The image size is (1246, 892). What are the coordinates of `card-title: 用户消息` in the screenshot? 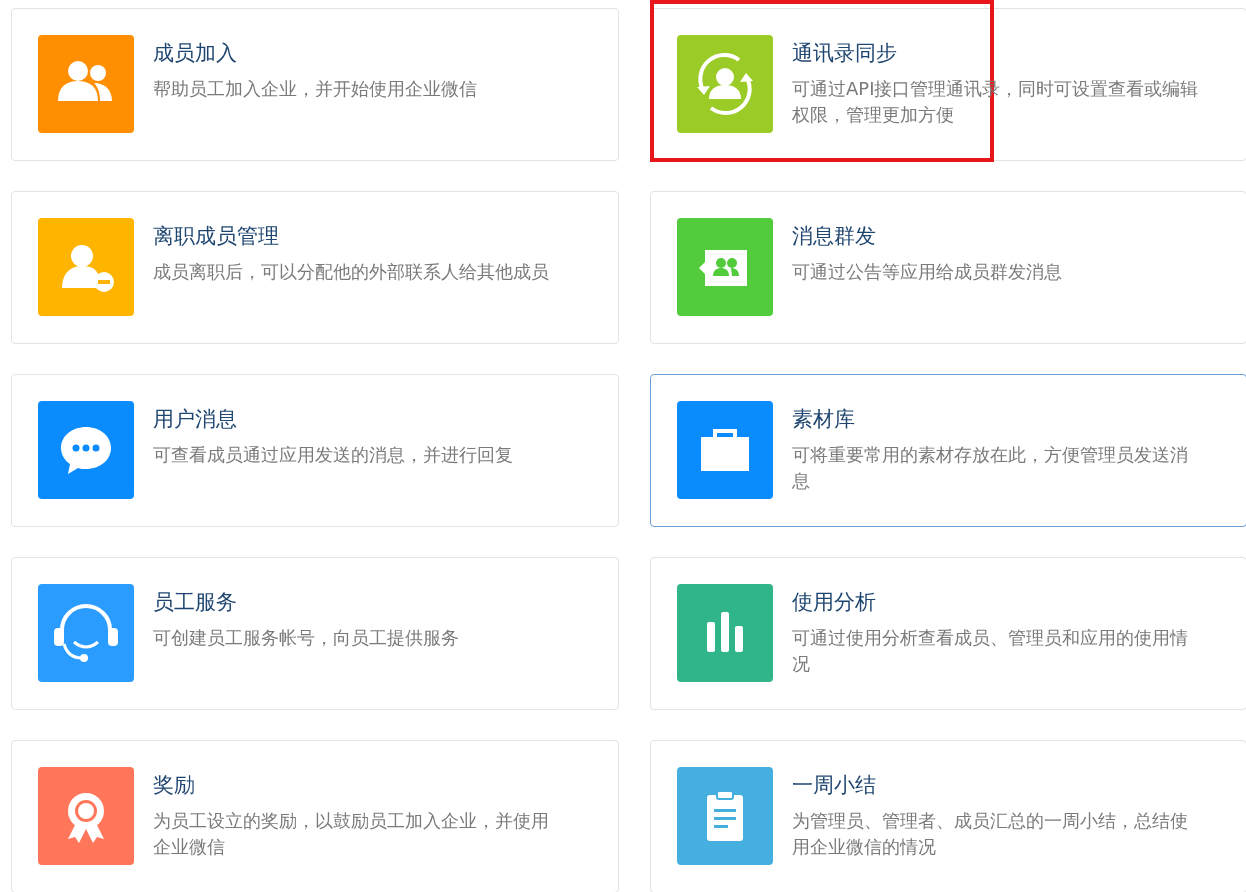 It's located at (195, 419).